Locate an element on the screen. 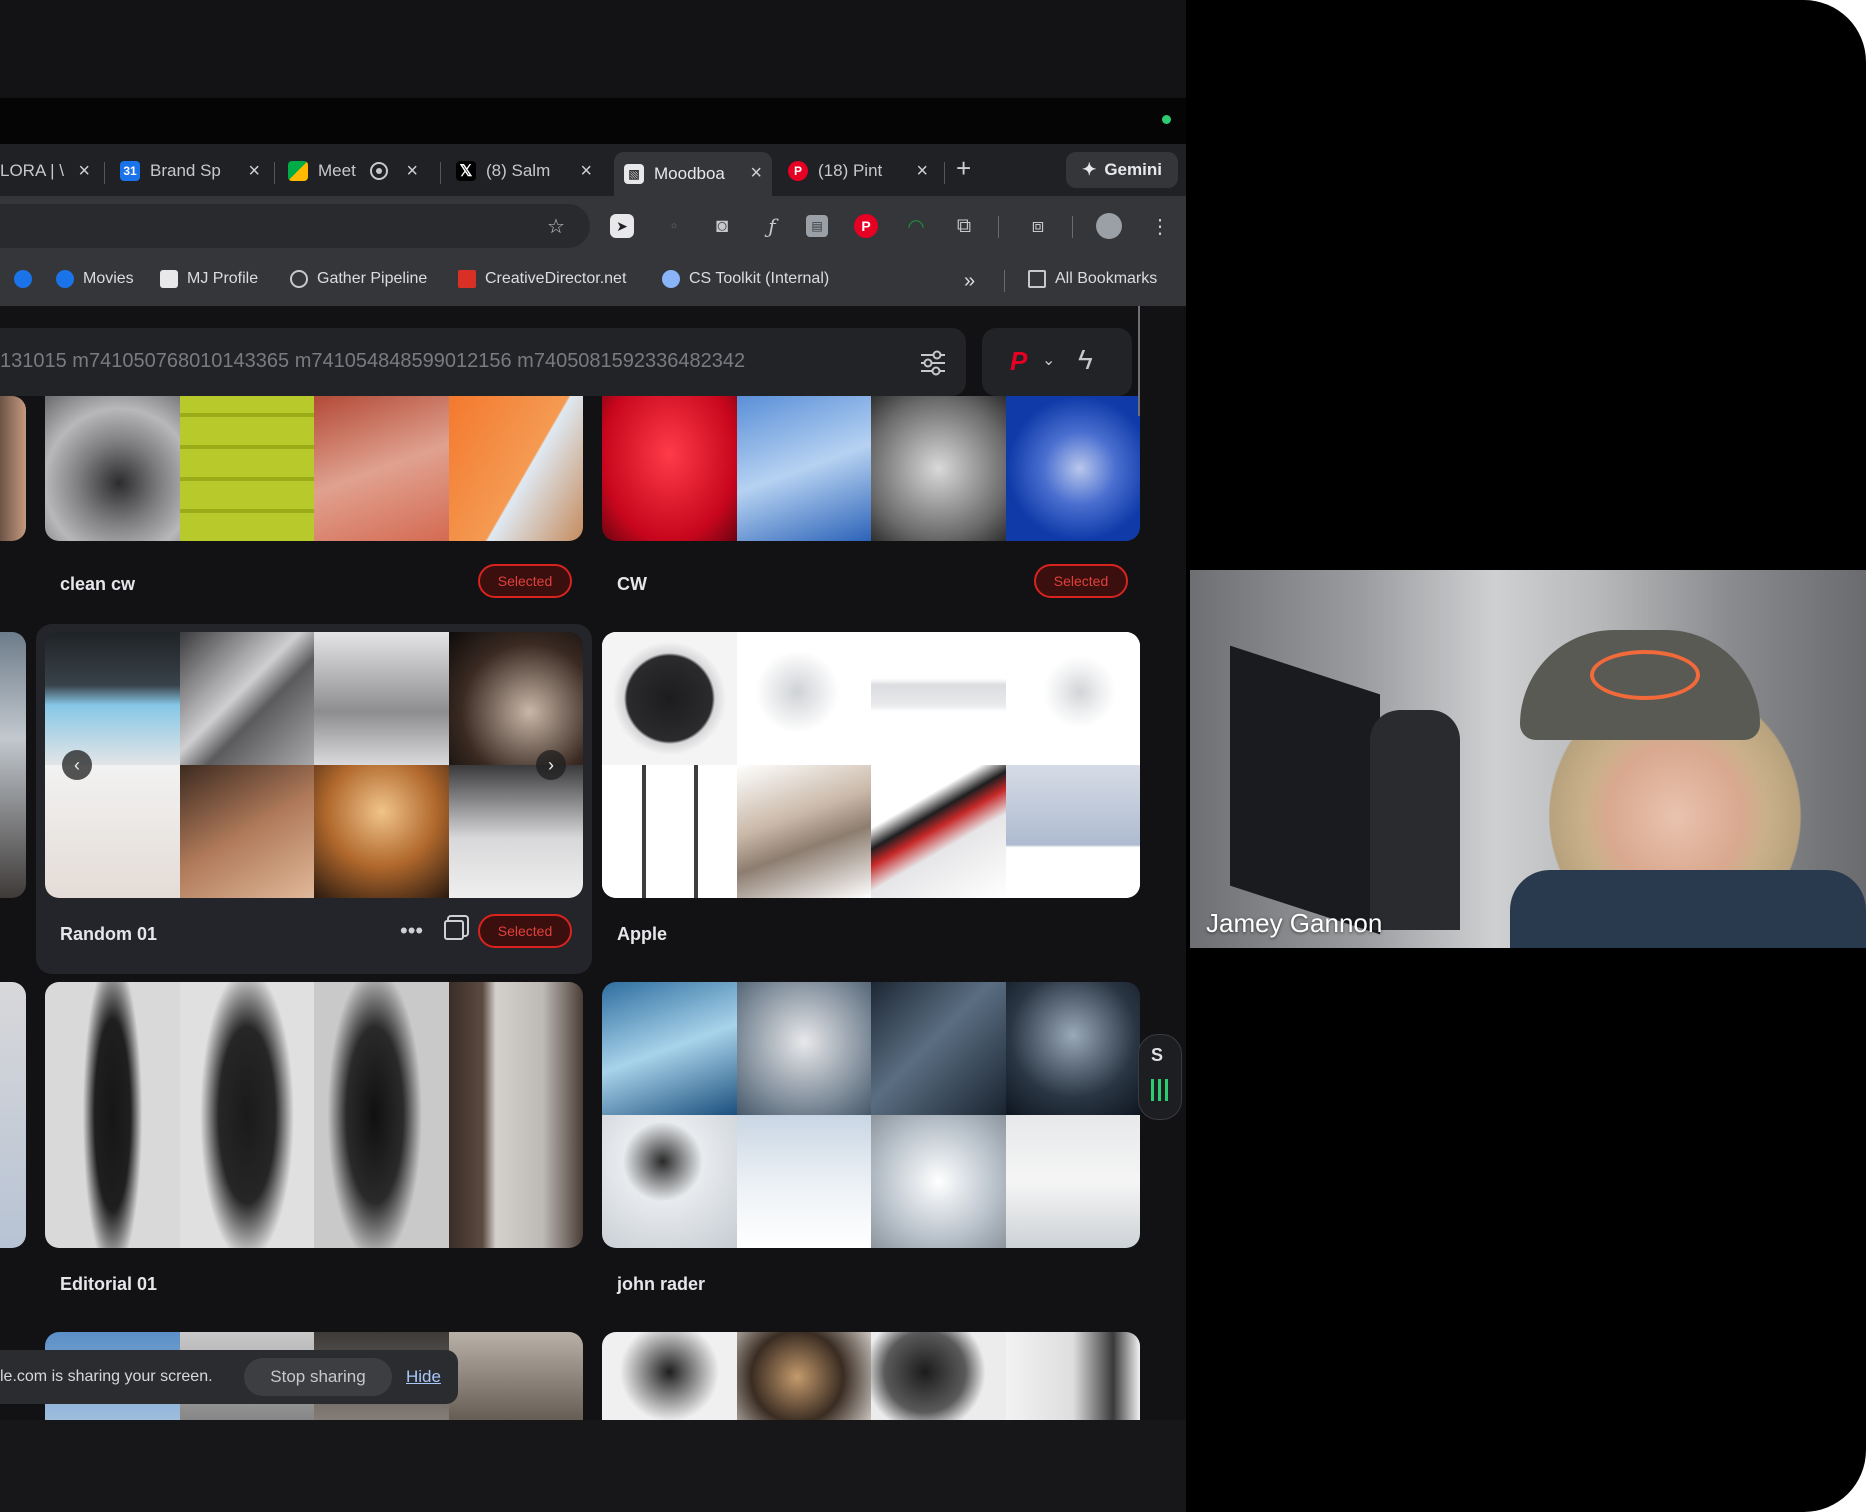 This screenshot has width=1866, height=1512. chevron-down-icon: ⌄ is located at coordinates (1048, 360).